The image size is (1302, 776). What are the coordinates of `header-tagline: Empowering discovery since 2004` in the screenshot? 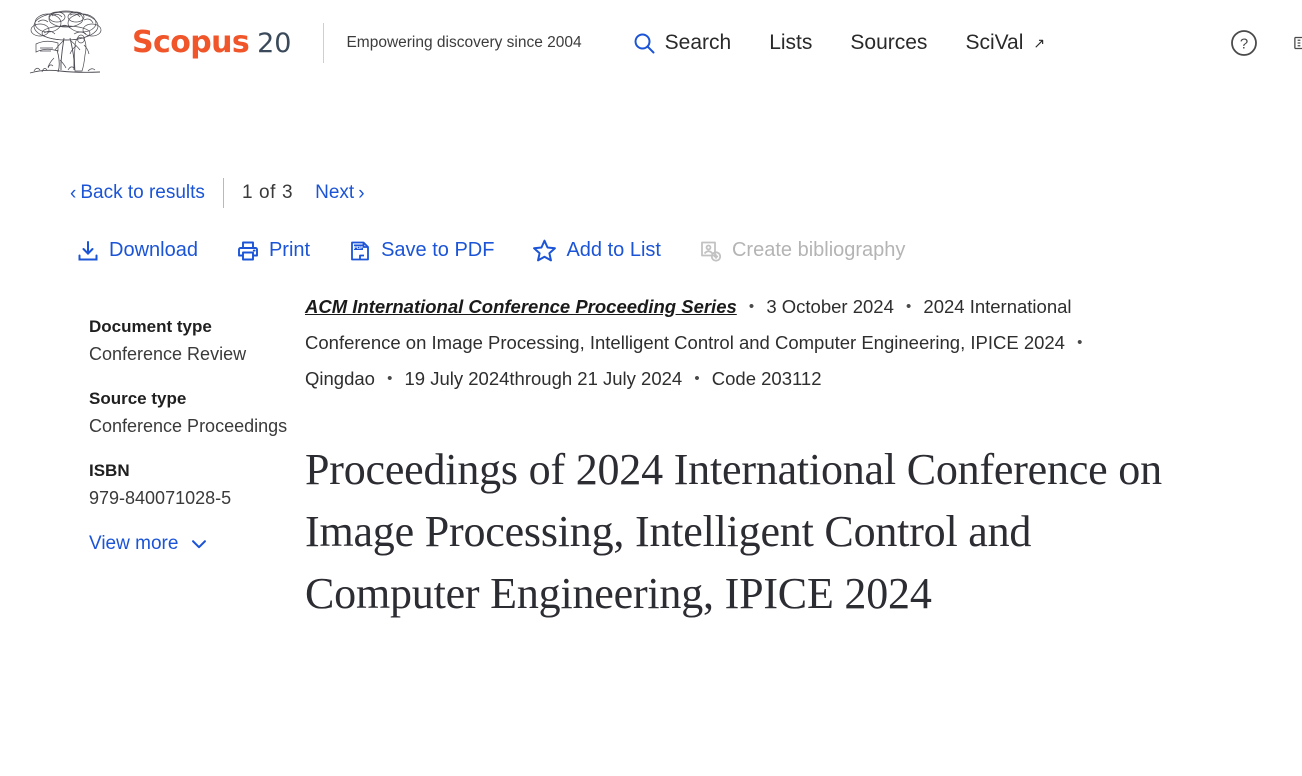 It's located at (464, 42).